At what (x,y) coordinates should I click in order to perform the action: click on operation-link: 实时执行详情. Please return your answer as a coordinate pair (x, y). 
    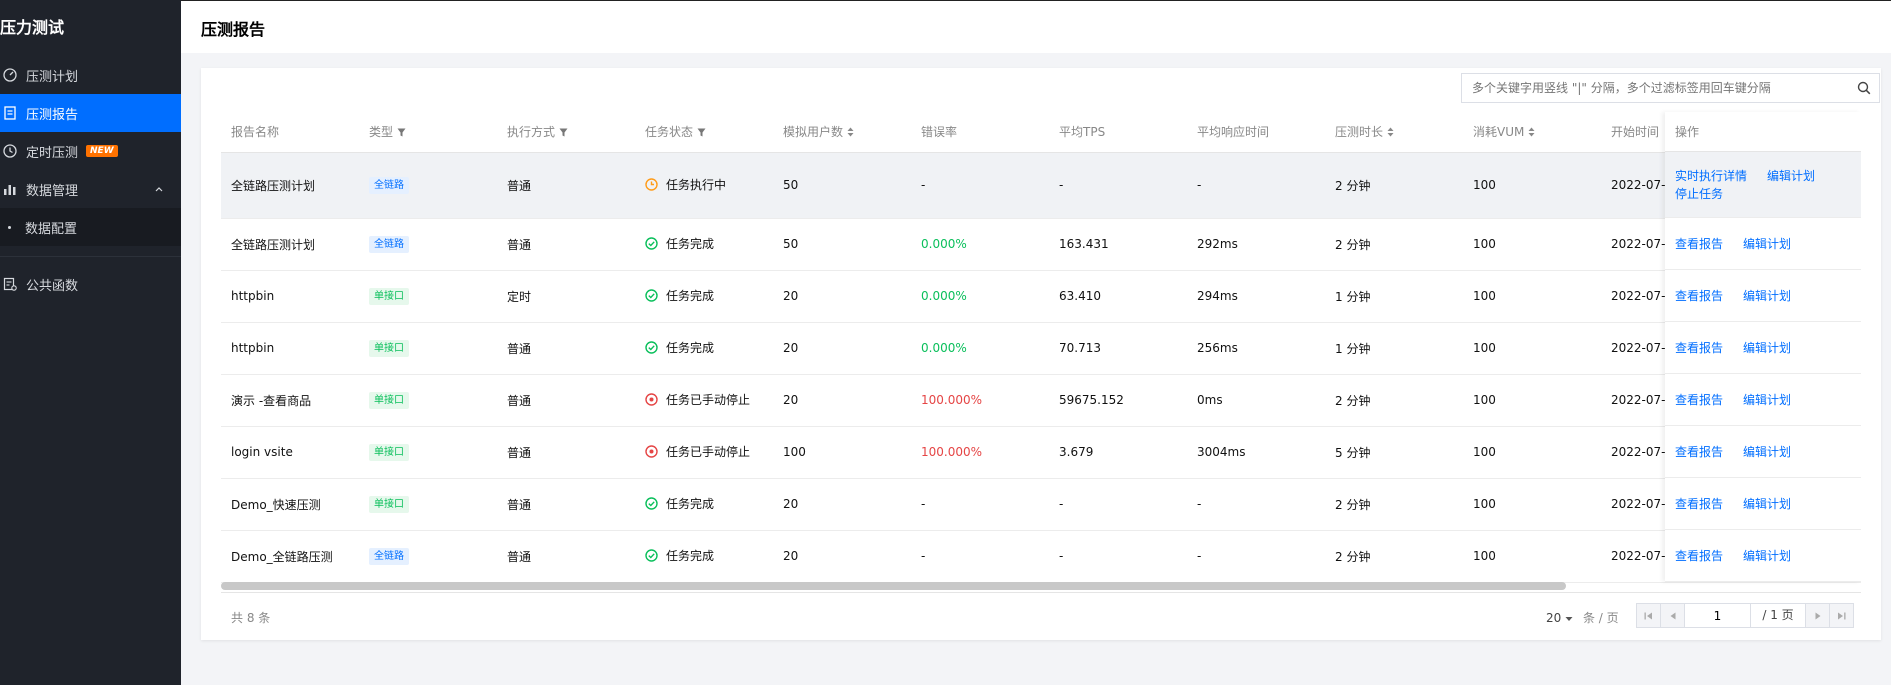
    Looking at the image, I should click on (1711, 176).